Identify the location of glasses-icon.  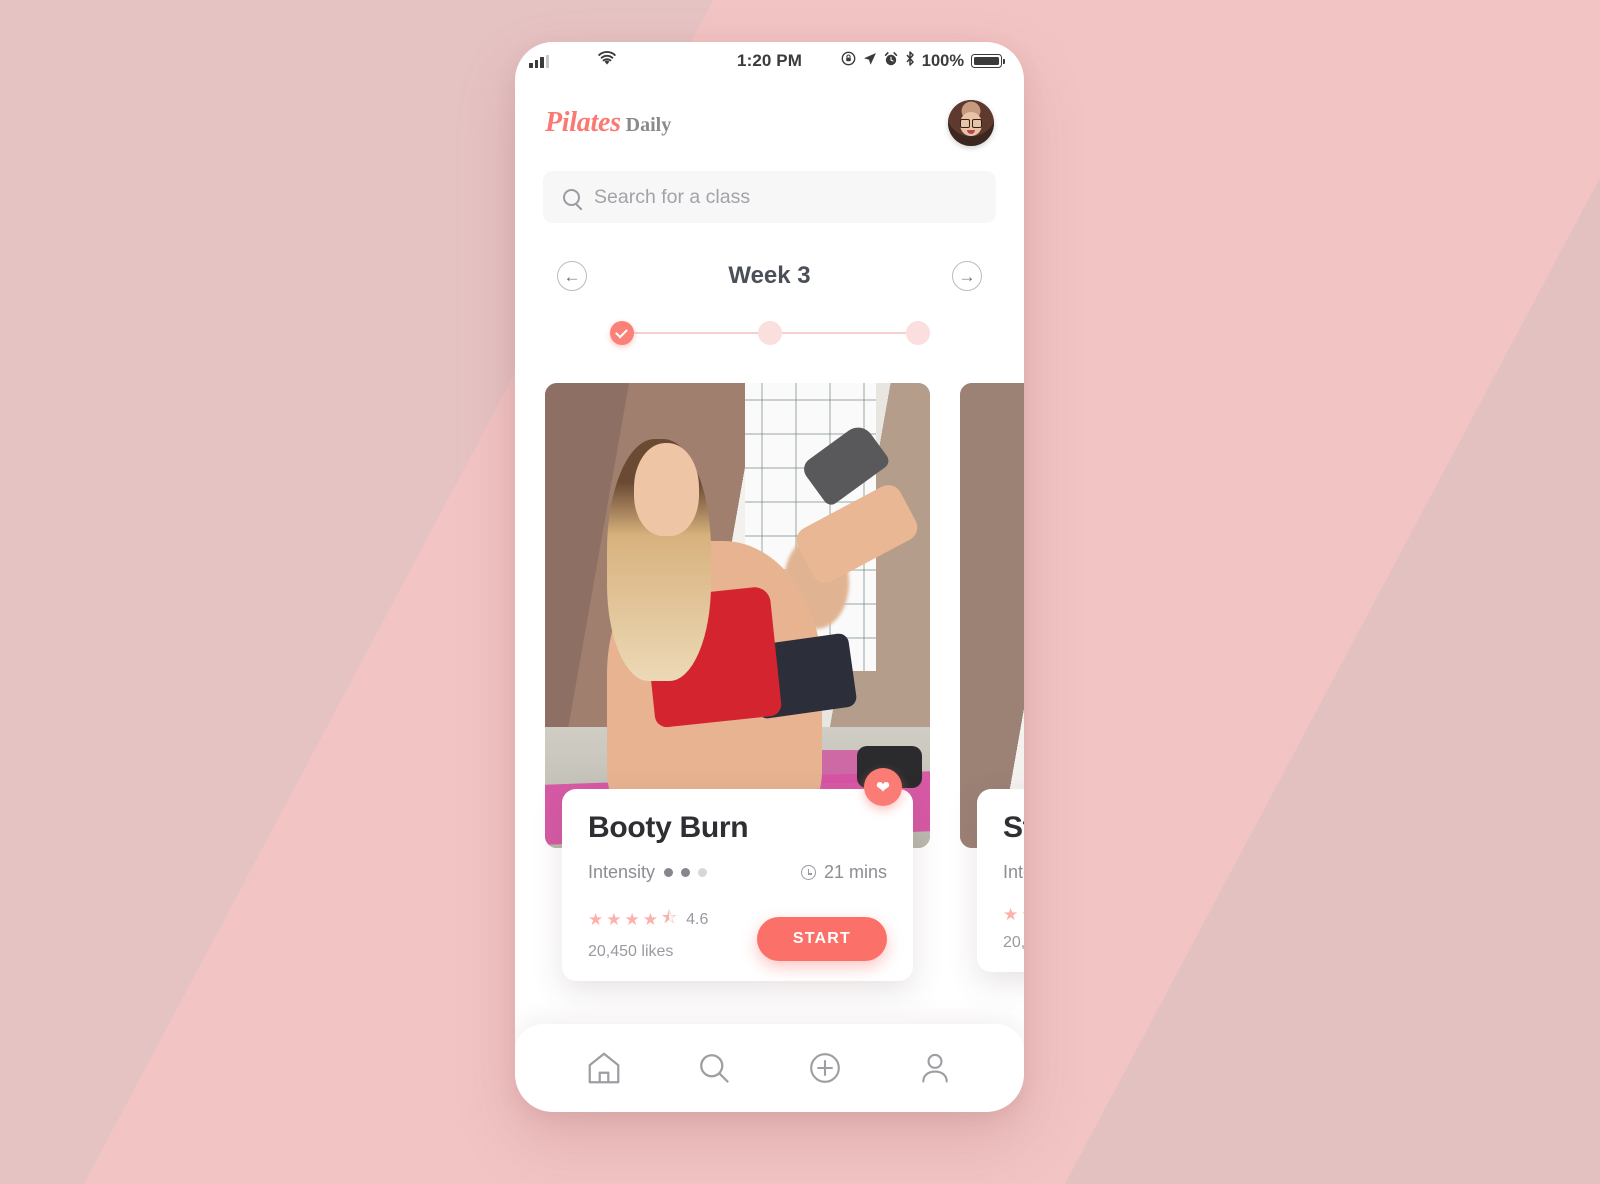
(971, 123).